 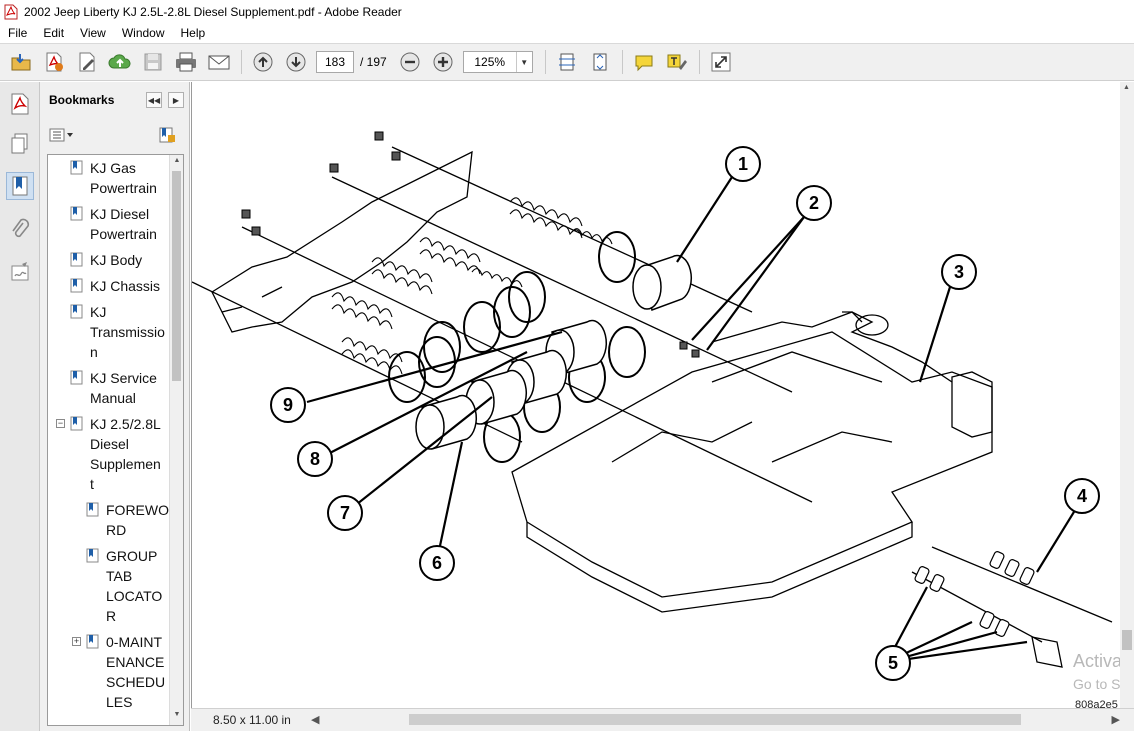 I want to click on email-button, so click(x=219, y=62).